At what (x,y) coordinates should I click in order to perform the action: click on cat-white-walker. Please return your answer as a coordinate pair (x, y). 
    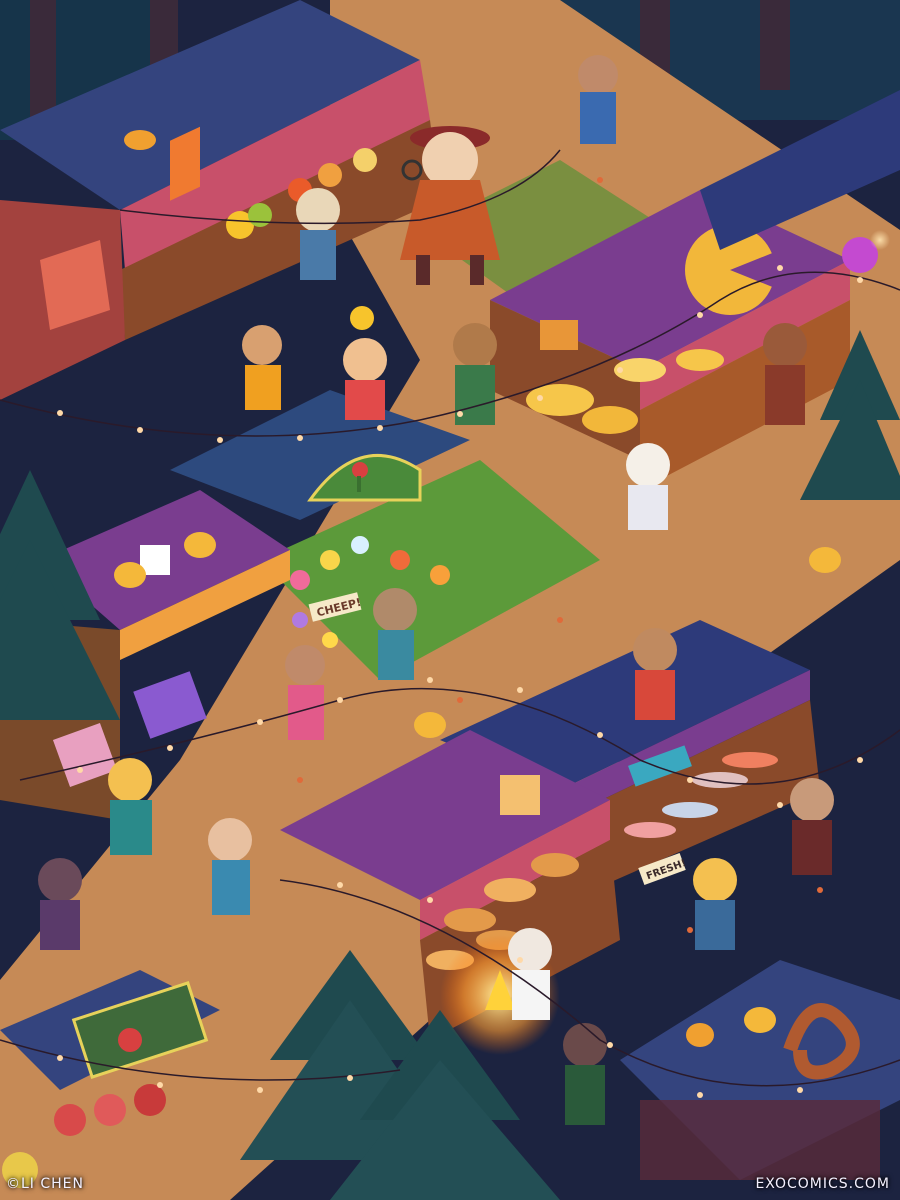
    Looking at the image, I should click on (648, 486).